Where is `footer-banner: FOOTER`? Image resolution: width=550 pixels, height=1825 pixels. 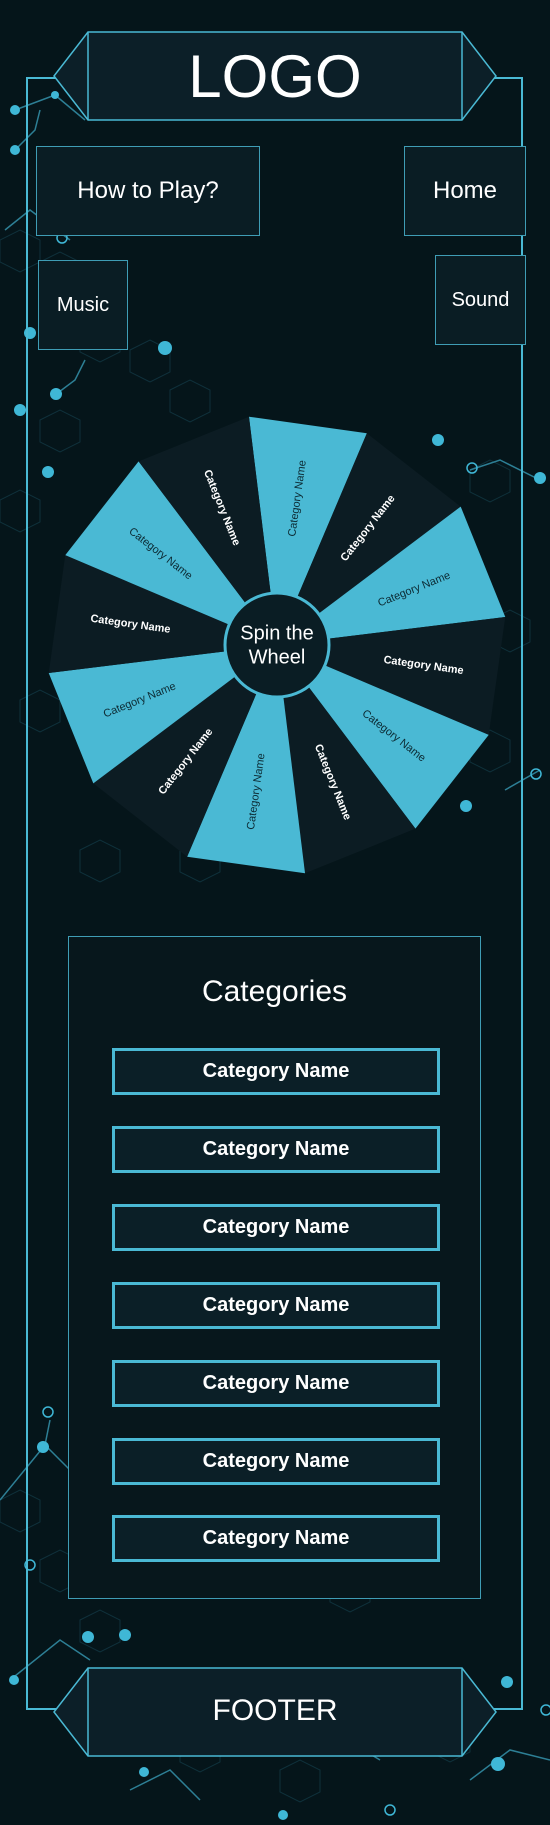
footer-banner: FOOTER is located at coordinates (275, 1712).